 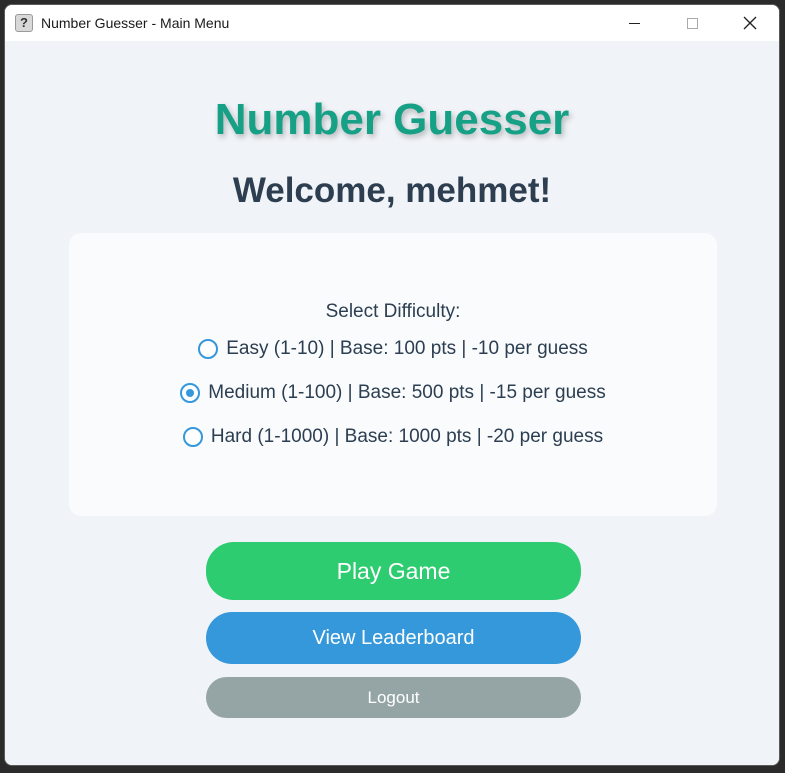 What do you see at coordinates (208, 349) in the screenshot?
I see `radio-easy` at bounding box center [208, 349].